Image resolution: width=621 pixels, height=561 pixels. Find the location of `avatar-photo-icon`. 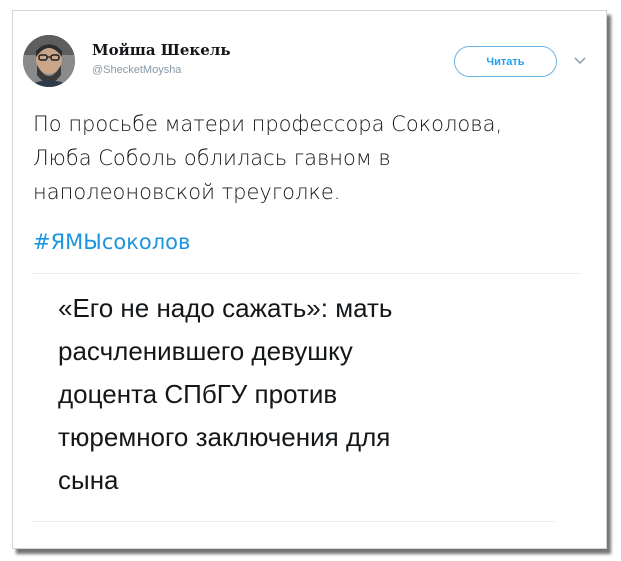

avatar-photo-icon is located at coordinates (49, 61).